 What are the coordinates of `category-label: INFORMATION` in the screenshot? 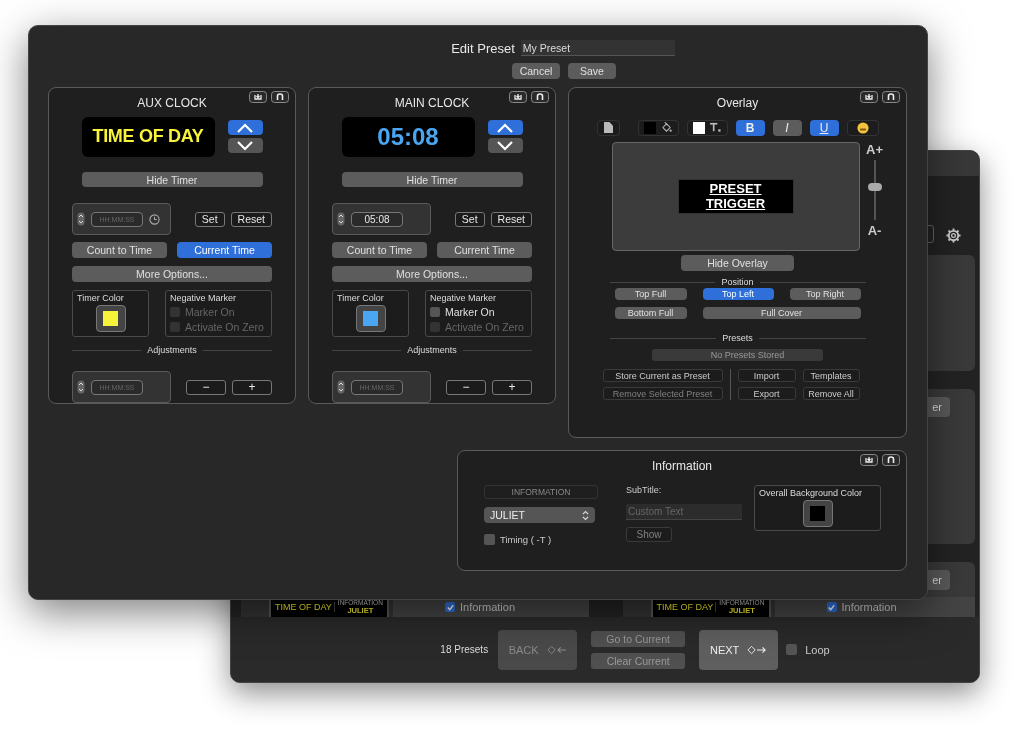 It's located at (541, 492).